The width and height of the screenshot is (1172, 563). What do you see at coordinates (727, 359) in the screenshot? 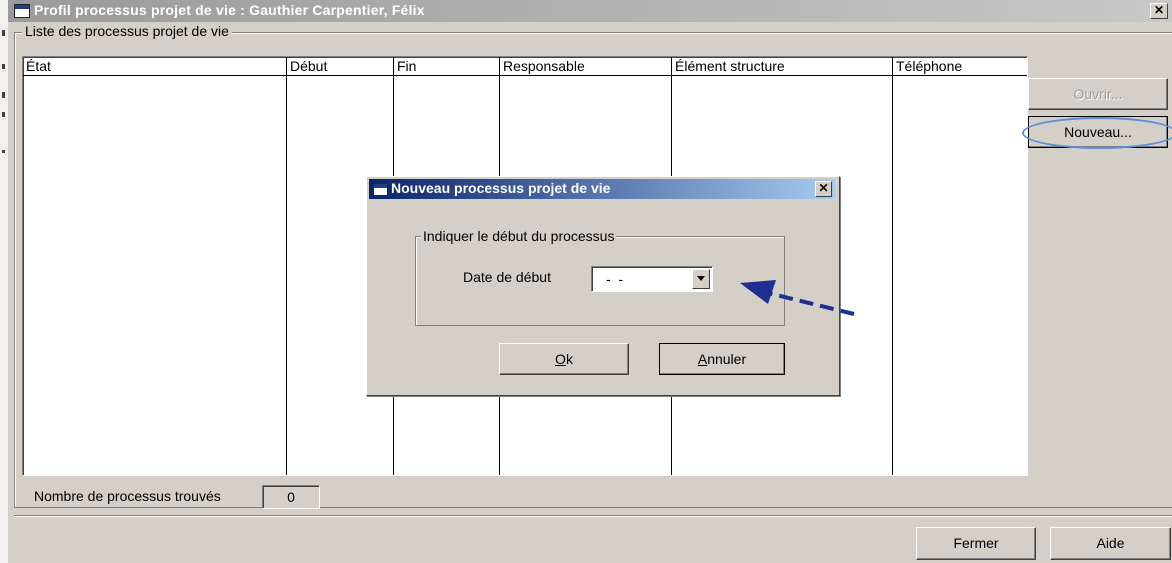
I see `annuler-label-rest: nnuler` at bounding box center [727, 359].